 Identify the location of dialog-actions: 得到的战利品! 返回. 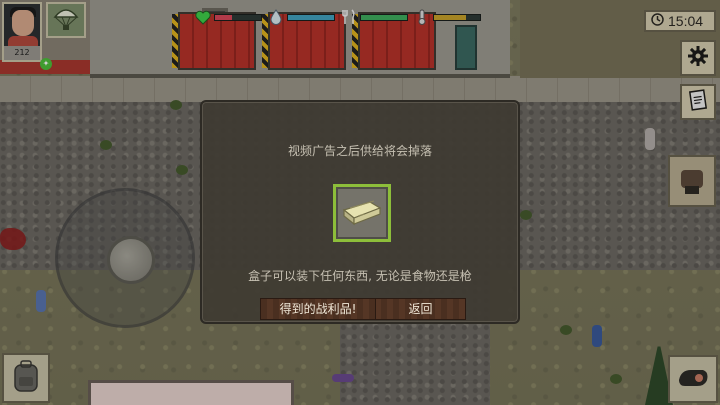
(363, 309).